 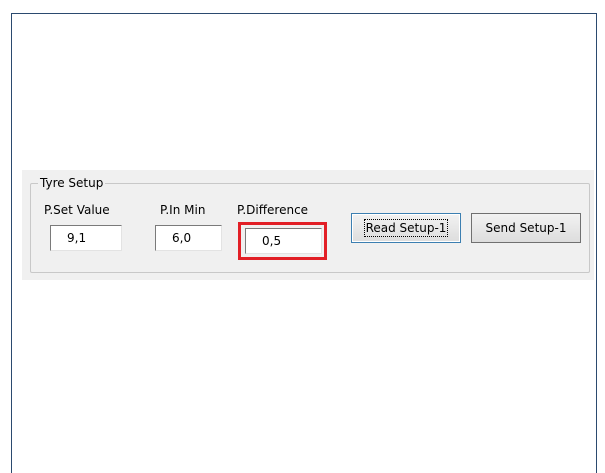 I want to click on in-min-input, so click(x=188, y=238).